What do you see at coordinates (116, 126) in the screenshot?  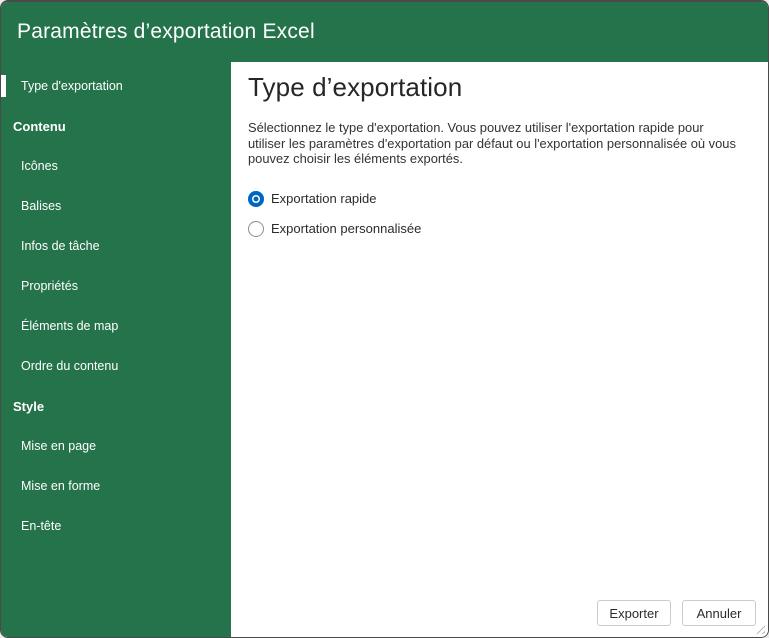 I see `sidebar-section-contenu: Contenu` at bounding box center [116, 126].